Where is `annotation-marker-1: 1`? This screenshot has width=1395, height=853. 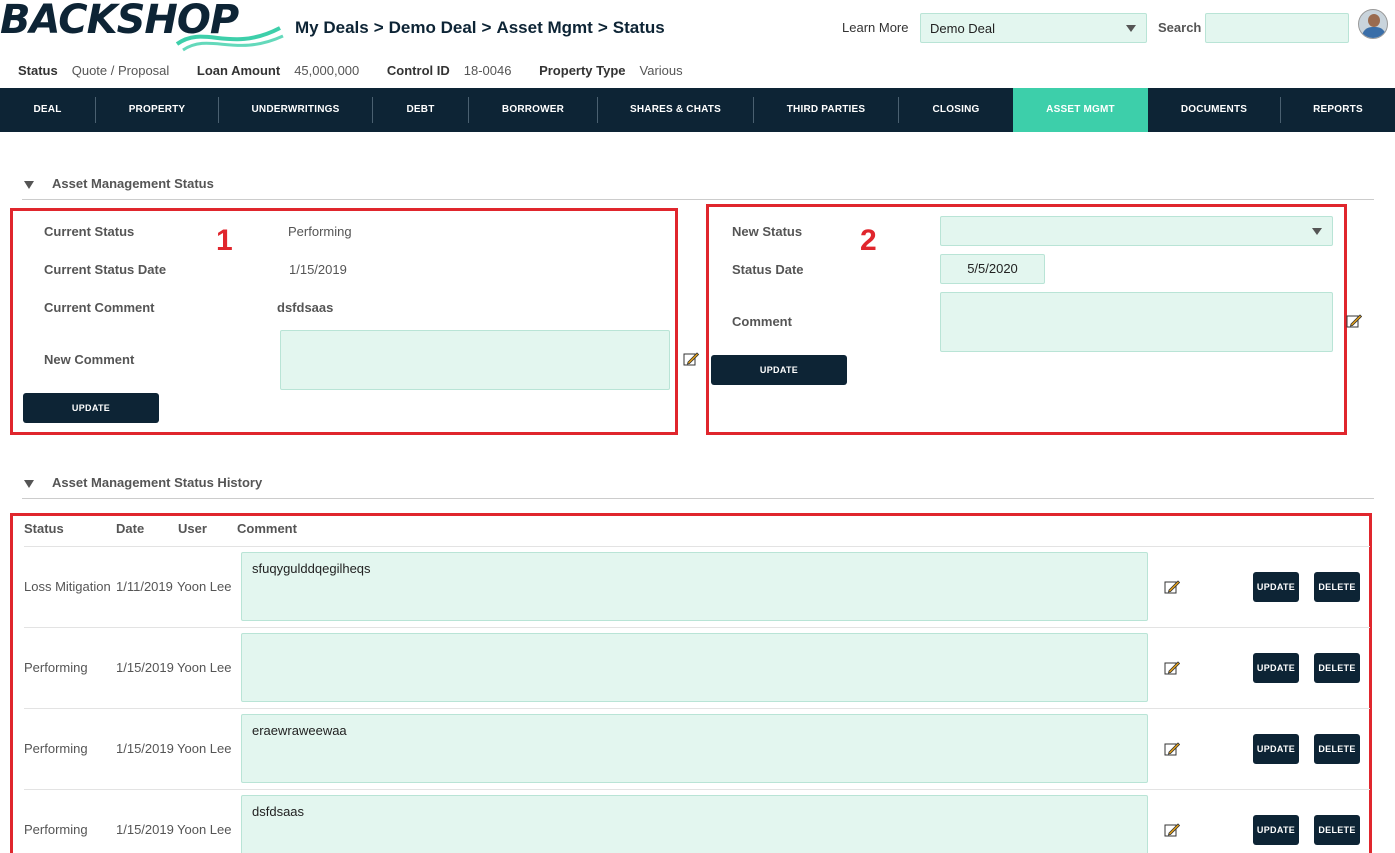
annotation-marker-1: 1 is located at coordinates (224, 240).